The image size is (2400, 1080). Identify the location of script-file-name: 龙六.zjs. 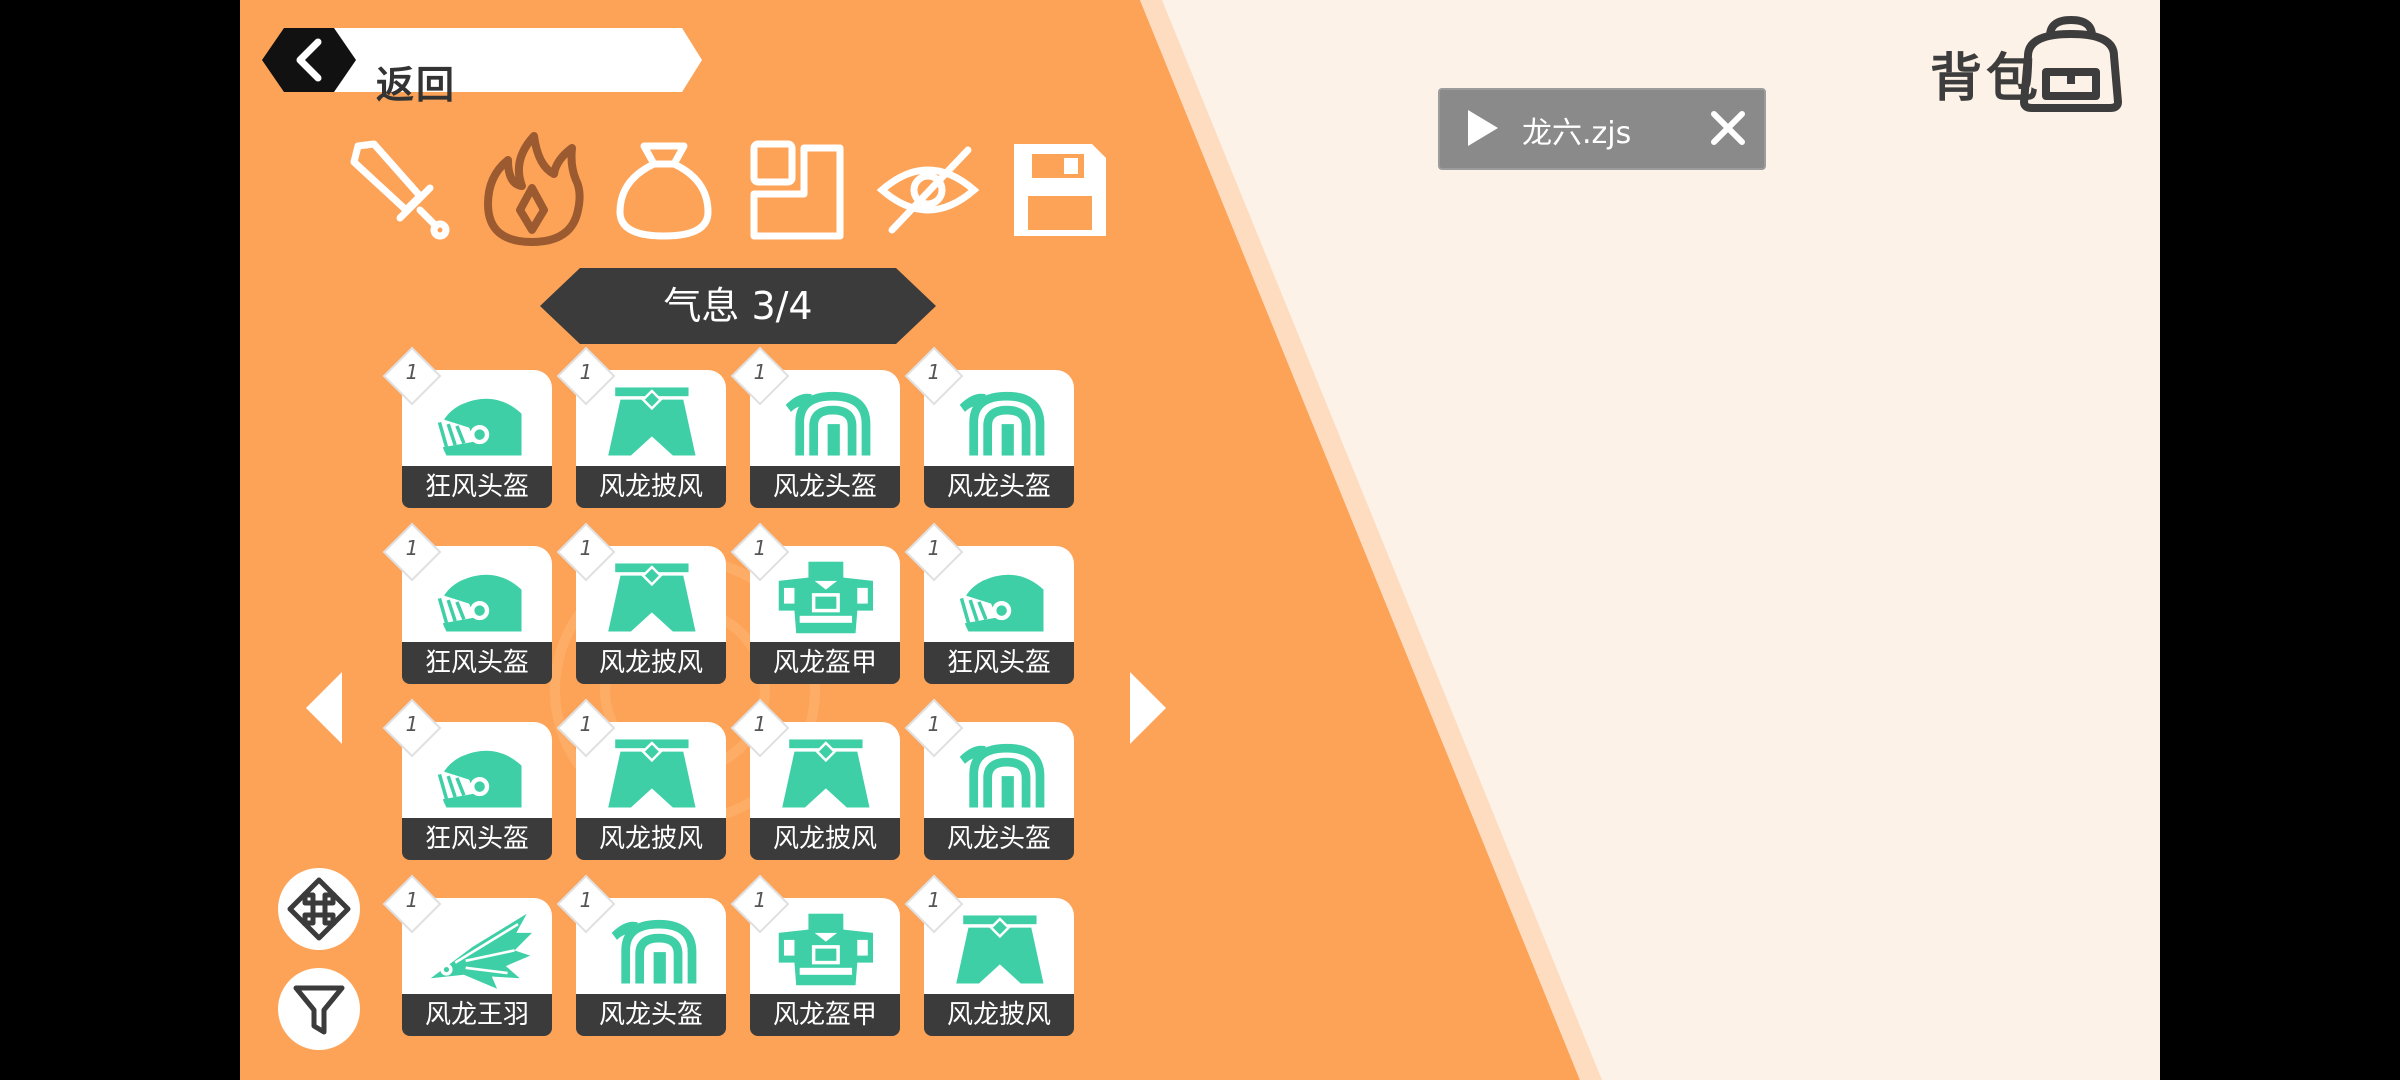
(1577, 133).